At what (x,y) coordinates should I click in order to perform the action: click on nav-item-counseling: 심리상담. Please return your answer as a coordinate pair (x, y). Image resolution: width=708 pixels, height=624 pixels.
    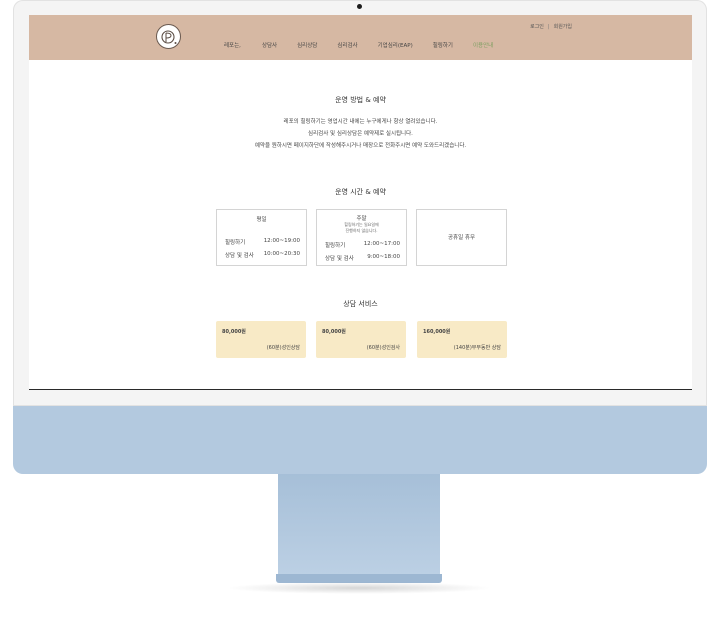
    Looking at the image, I should click on (307, 45).